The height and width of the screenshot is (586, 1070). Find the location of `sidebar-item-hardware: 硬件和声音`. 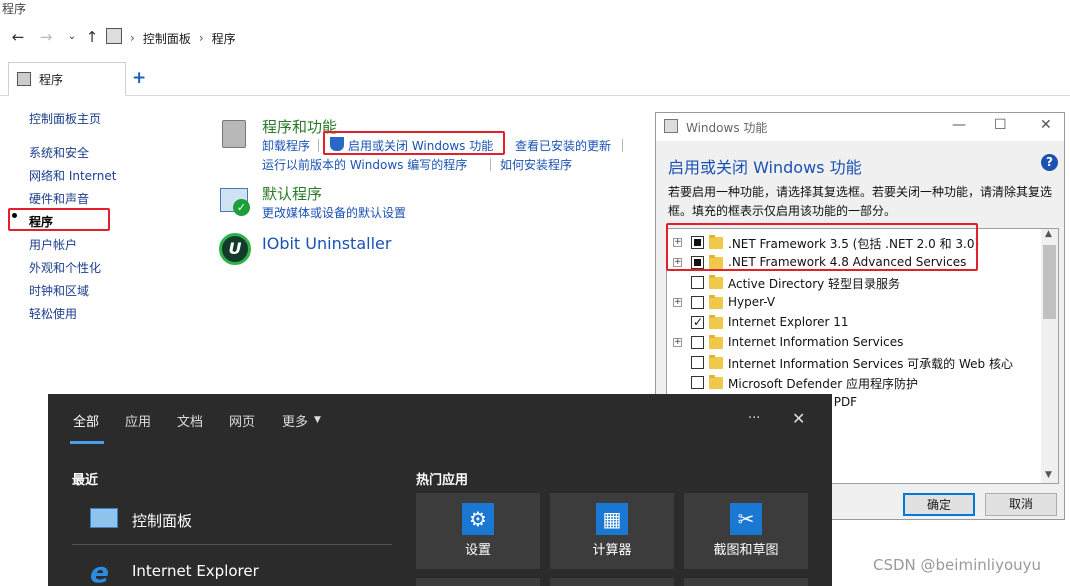

sidebar-item-hardware: 硬件和声音 is located at coordinates (59, 198).